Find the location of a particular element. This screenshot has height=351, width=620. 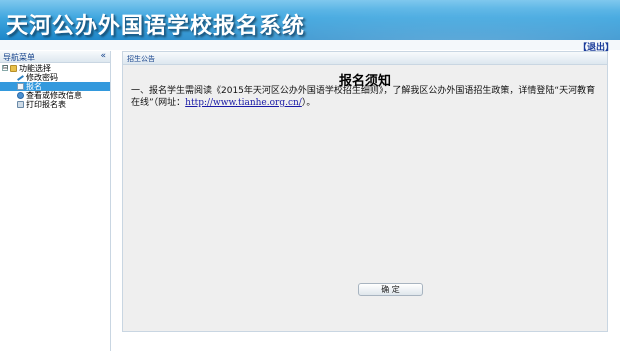

sidebar-item-view-edit-info: 查看或修改信息 is located at coordinates (55, 95).